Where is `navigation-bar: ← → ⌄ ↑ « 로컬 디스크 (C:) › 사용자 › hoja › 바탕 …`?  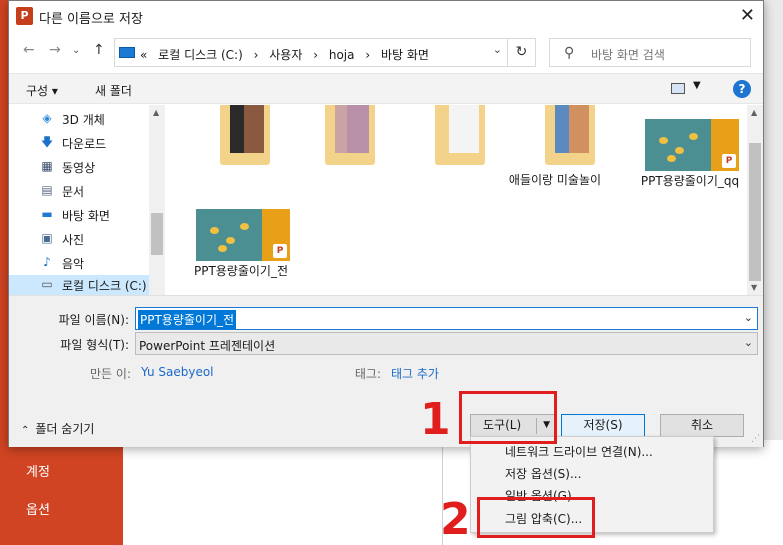
navigation-bar: ← → ⌄ ↑ « 로컬 디스크 (C:) › 사용자 › hoja › 바탕 … is located at coordinates (386, 52).